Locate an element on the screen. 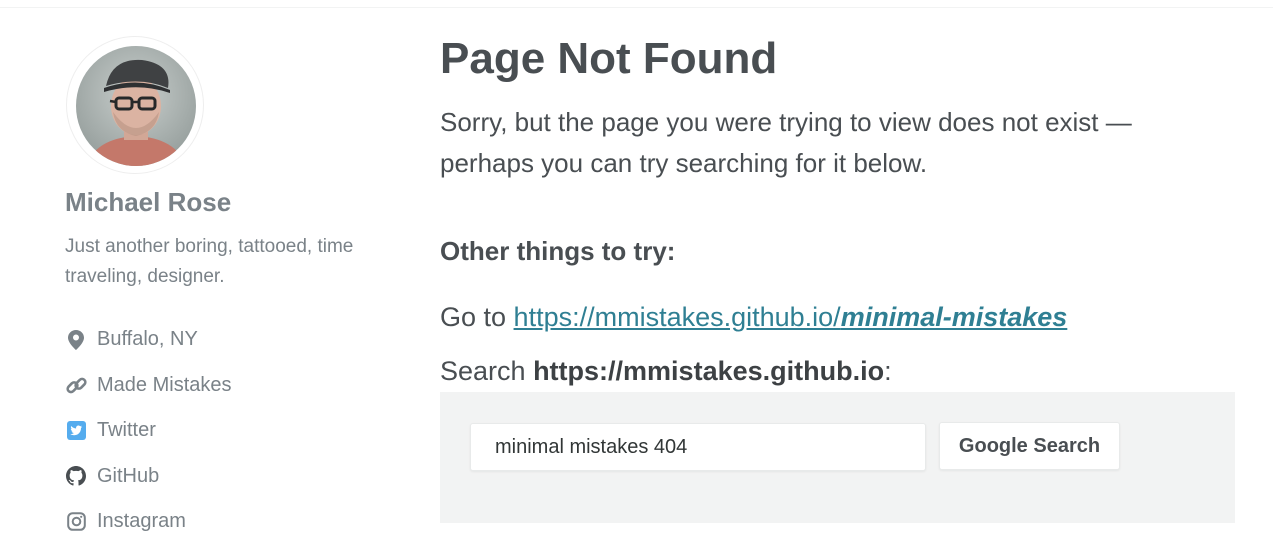 The image size is (1273, 545). search-prefix: Search is located at coordinates (487, 371).